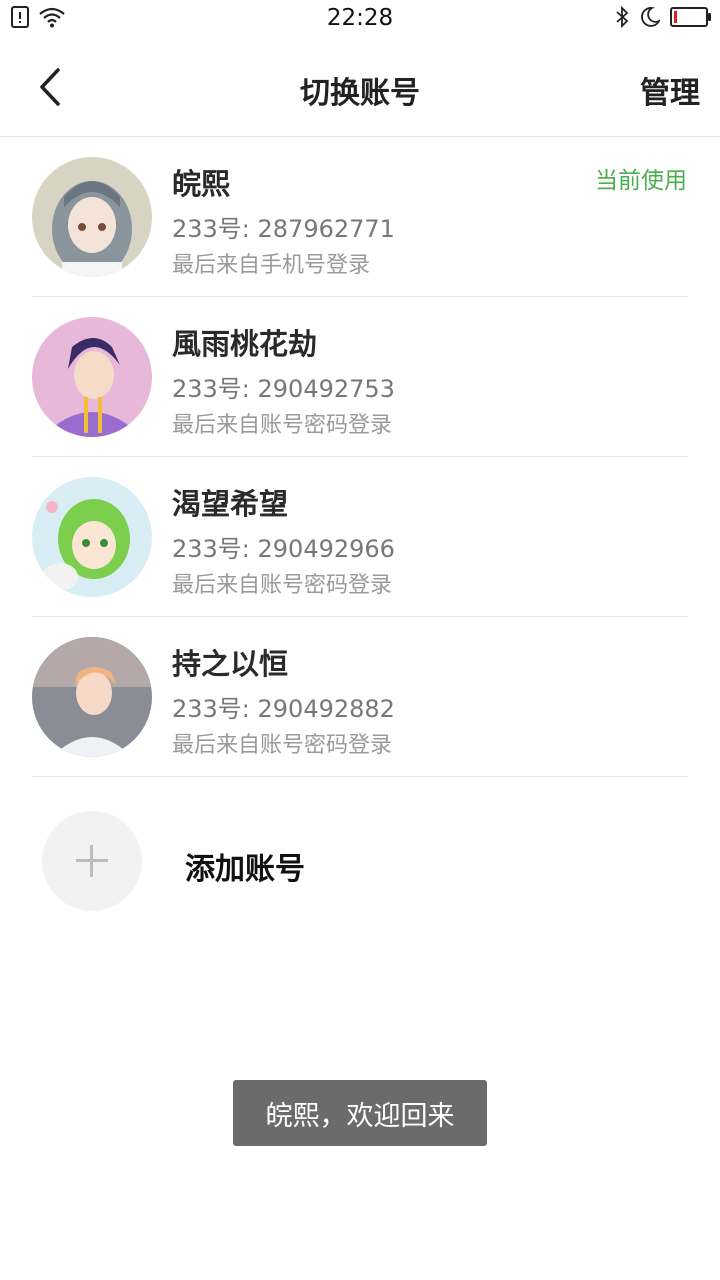  What do you see at coordinates (675, 17) in the screenshot?
I see `battery-level` at bounding box center [675, 17].